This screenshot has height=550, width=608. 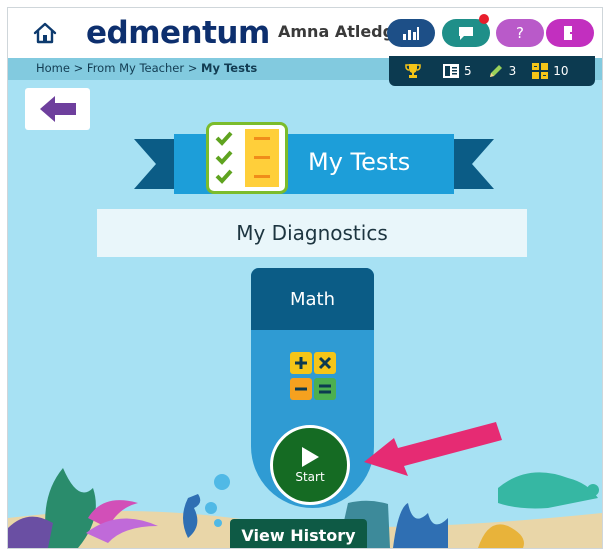 I want to click on help-button: ?, so click(x=520, y=33).